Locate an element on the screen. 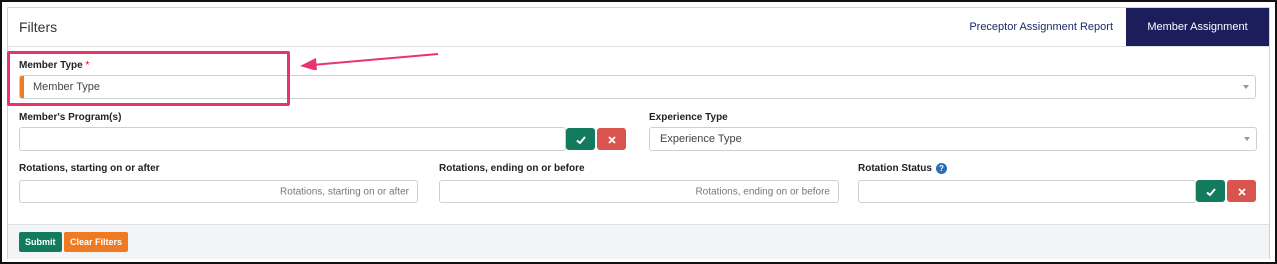 The width and height of the screenshot is (1277, 264). rotation-start-placeholder: Rotations, starting on or after is located at coordinates (344, 191).